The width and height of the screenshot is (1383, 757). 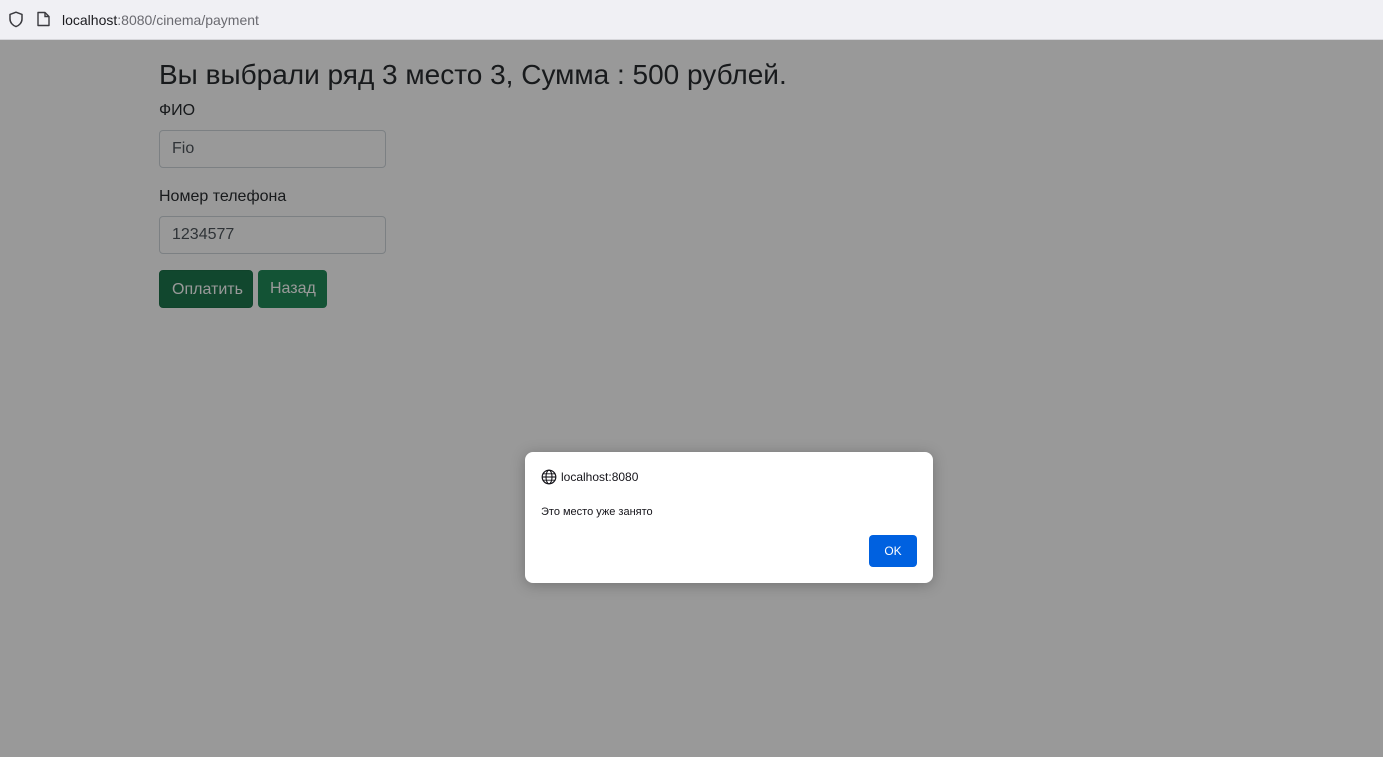 What do you see at coordinates (691, 20) in the screenshot?
I see `browser-address-bar: localhost:8080/cinema/payment` at bounding box center [691, 20].